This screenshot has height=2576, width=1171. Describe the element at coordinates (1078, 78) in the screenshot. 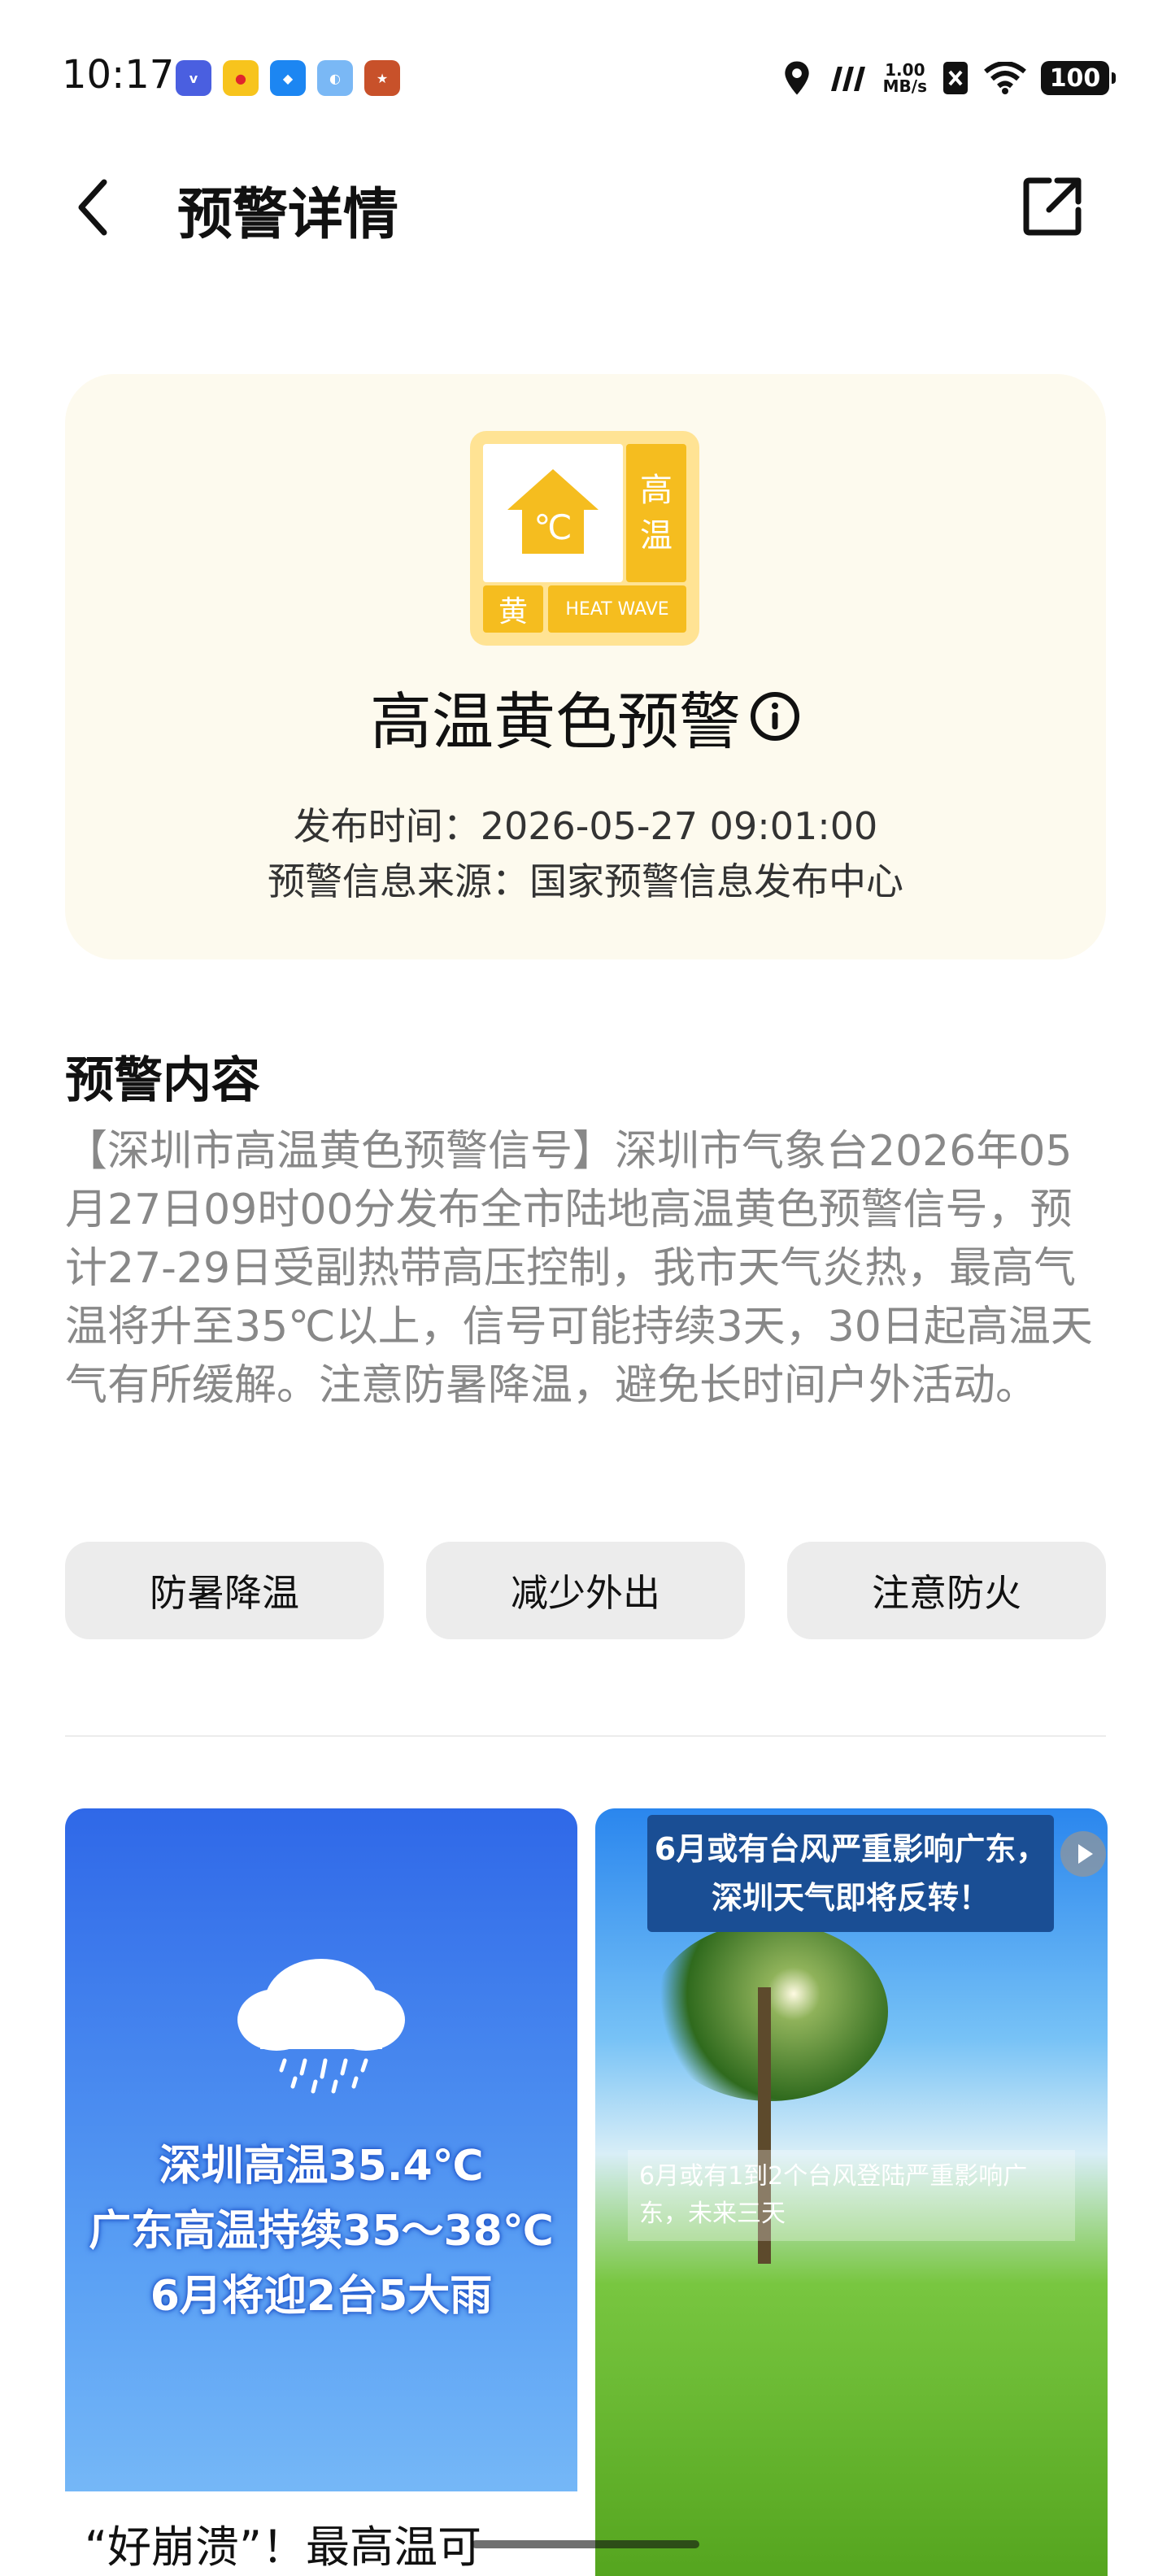

I see `battery-indicator: 100` at that location.